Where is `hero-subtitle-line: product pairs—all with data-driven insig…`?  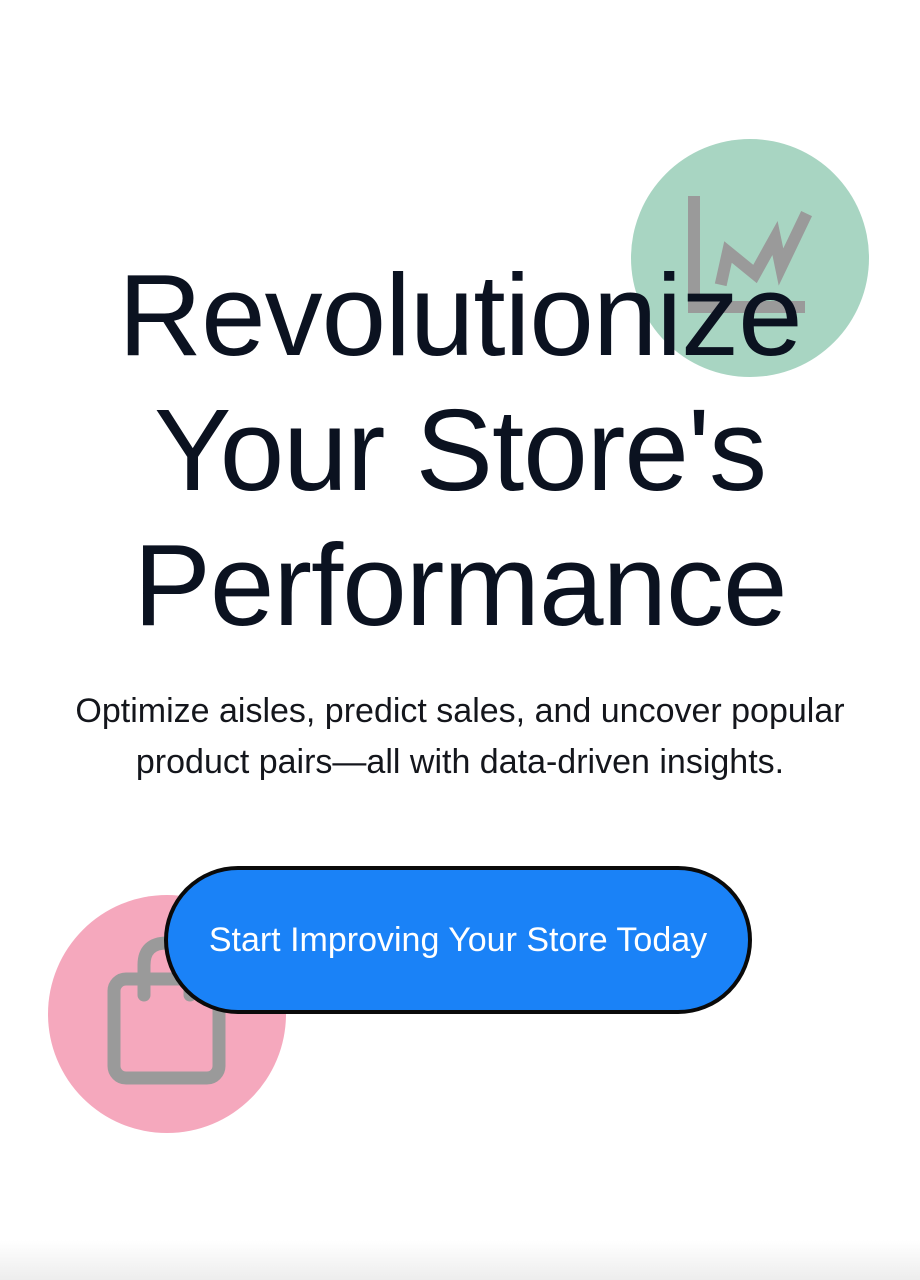 hero-subtitle-line: product pairs—all with data-driven insig… is located at coordinates (460, 762).